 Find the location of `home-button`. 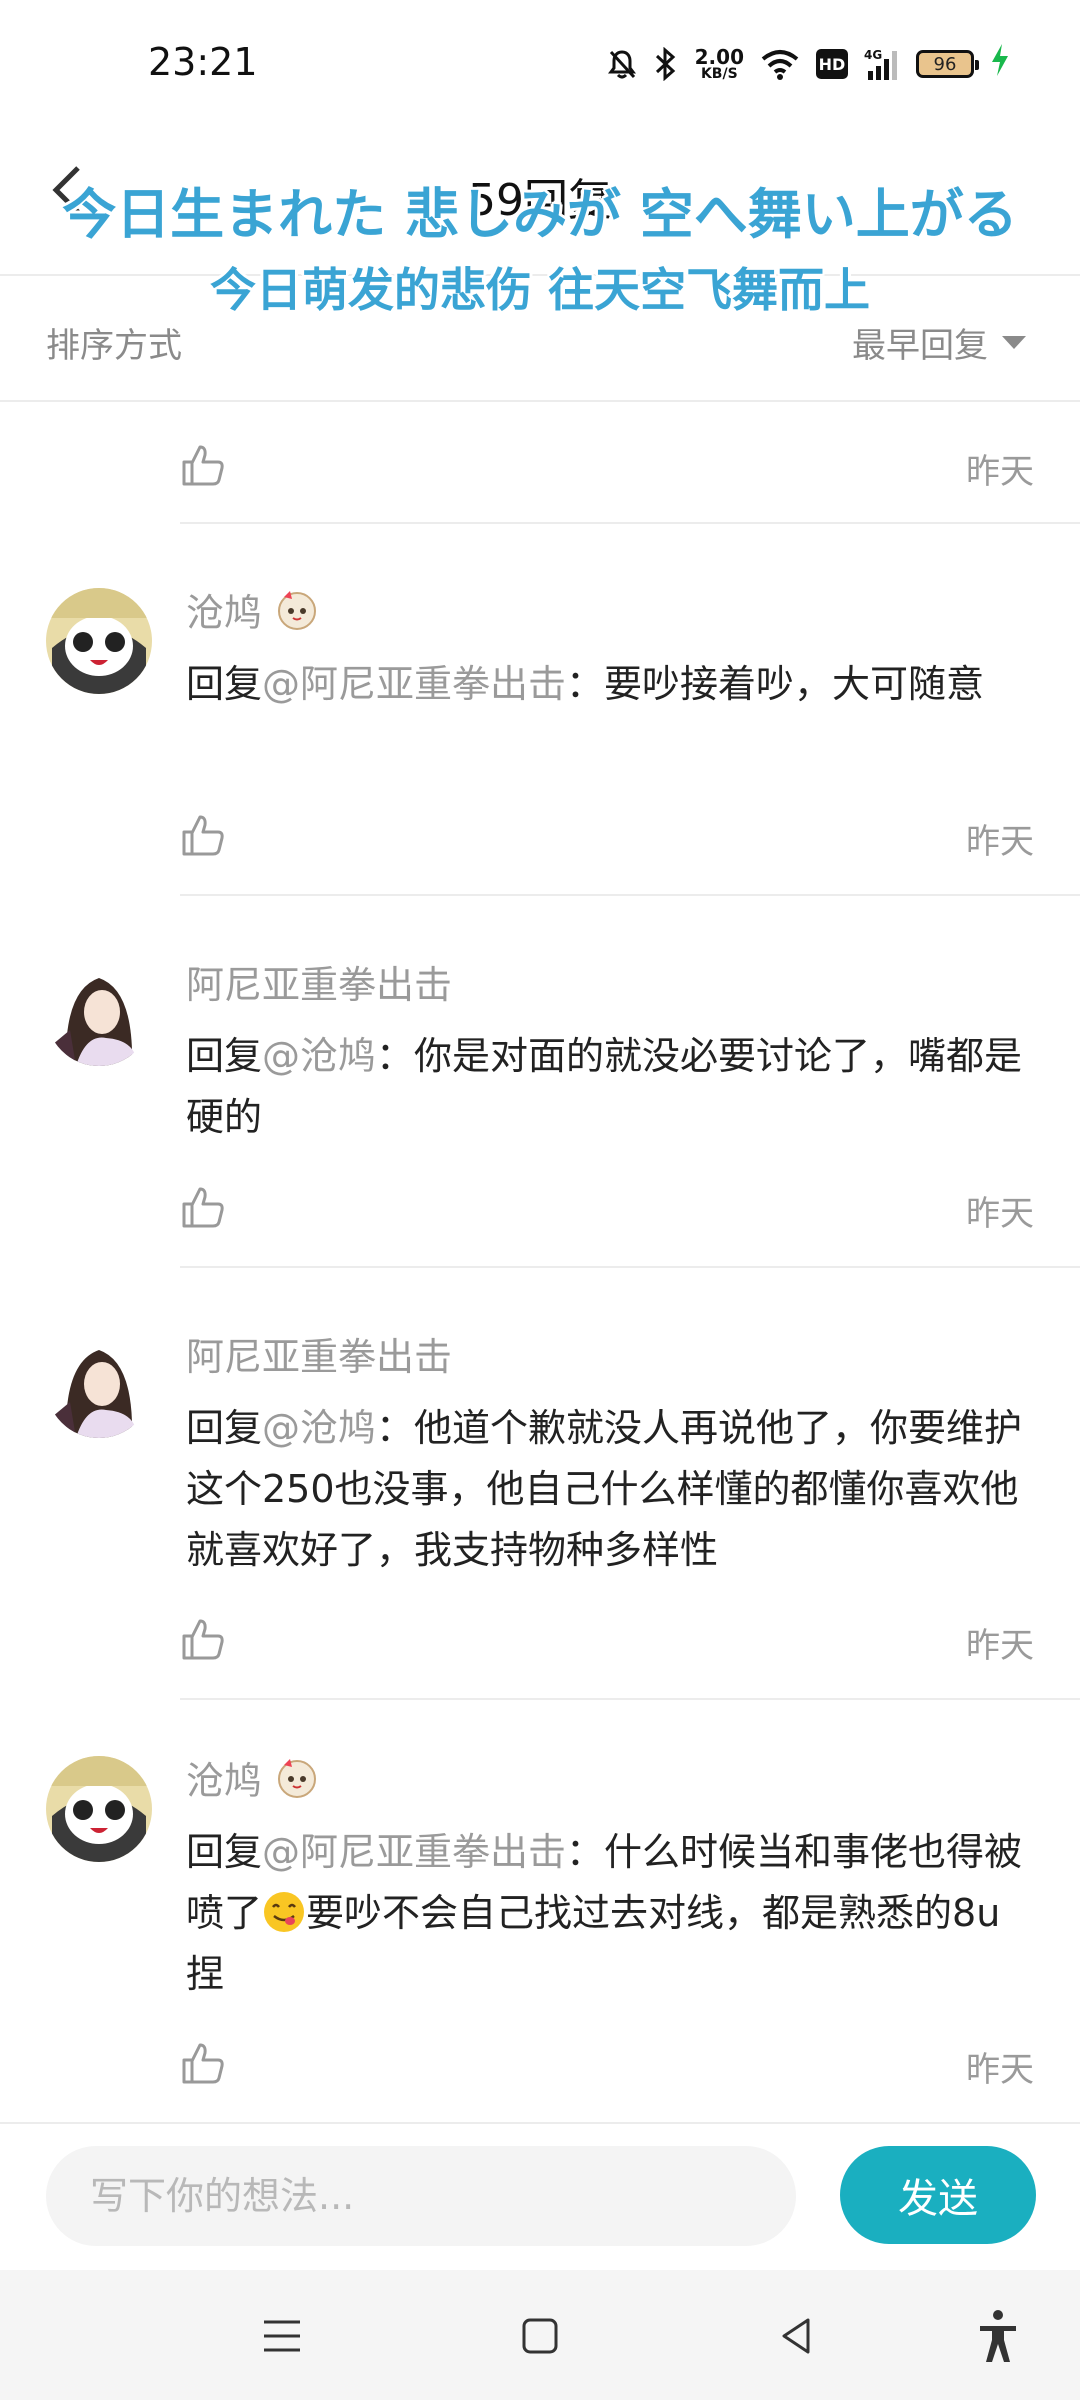

home-button is located at coordinates (540, 2336).